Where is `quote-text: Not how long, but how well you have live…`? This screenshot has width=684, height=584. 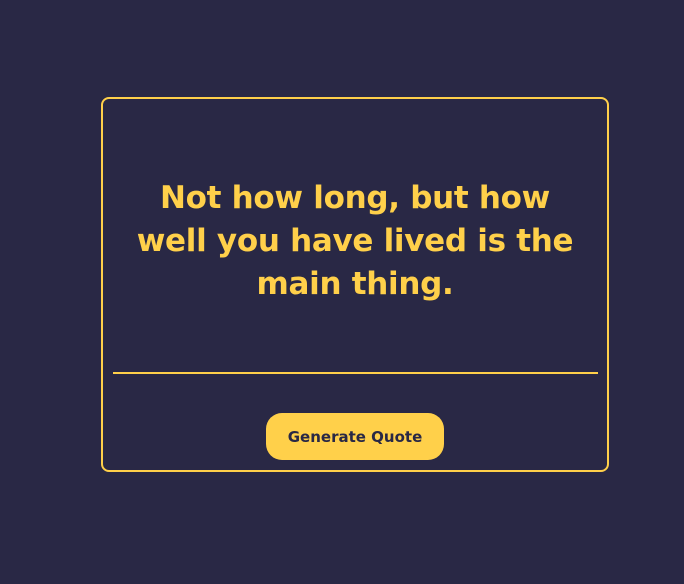 quote-text: Not how long, but how well you have live… is located at coordinates (355, 241).